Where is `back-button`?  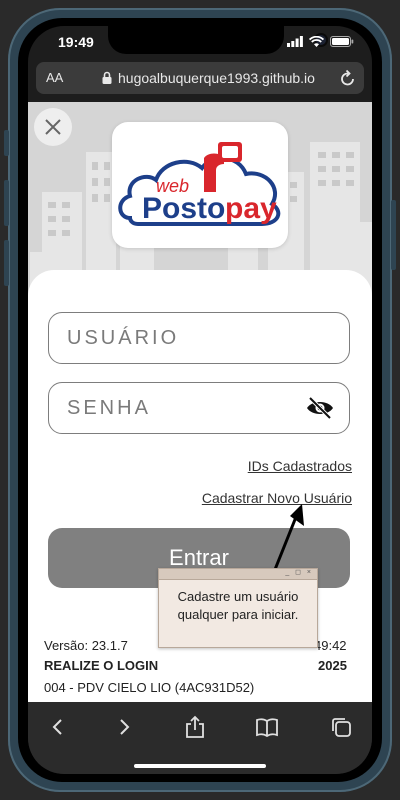 back-button is located at coordinates (57, 727).